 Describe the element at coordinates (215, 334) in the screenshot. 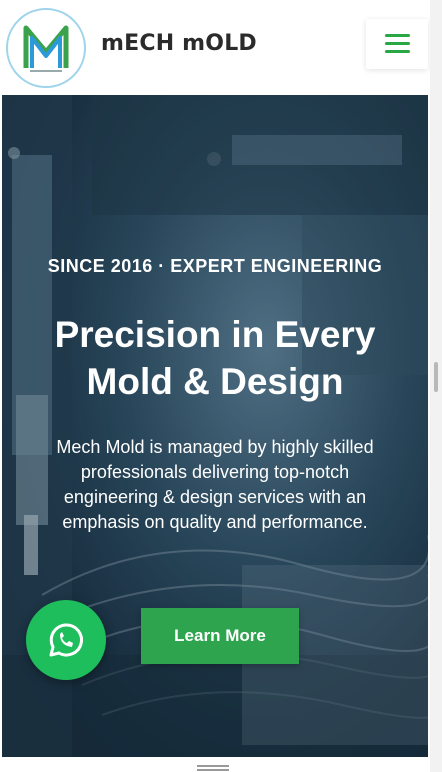

I see `hero-title-line: Precision in Every` at that location.